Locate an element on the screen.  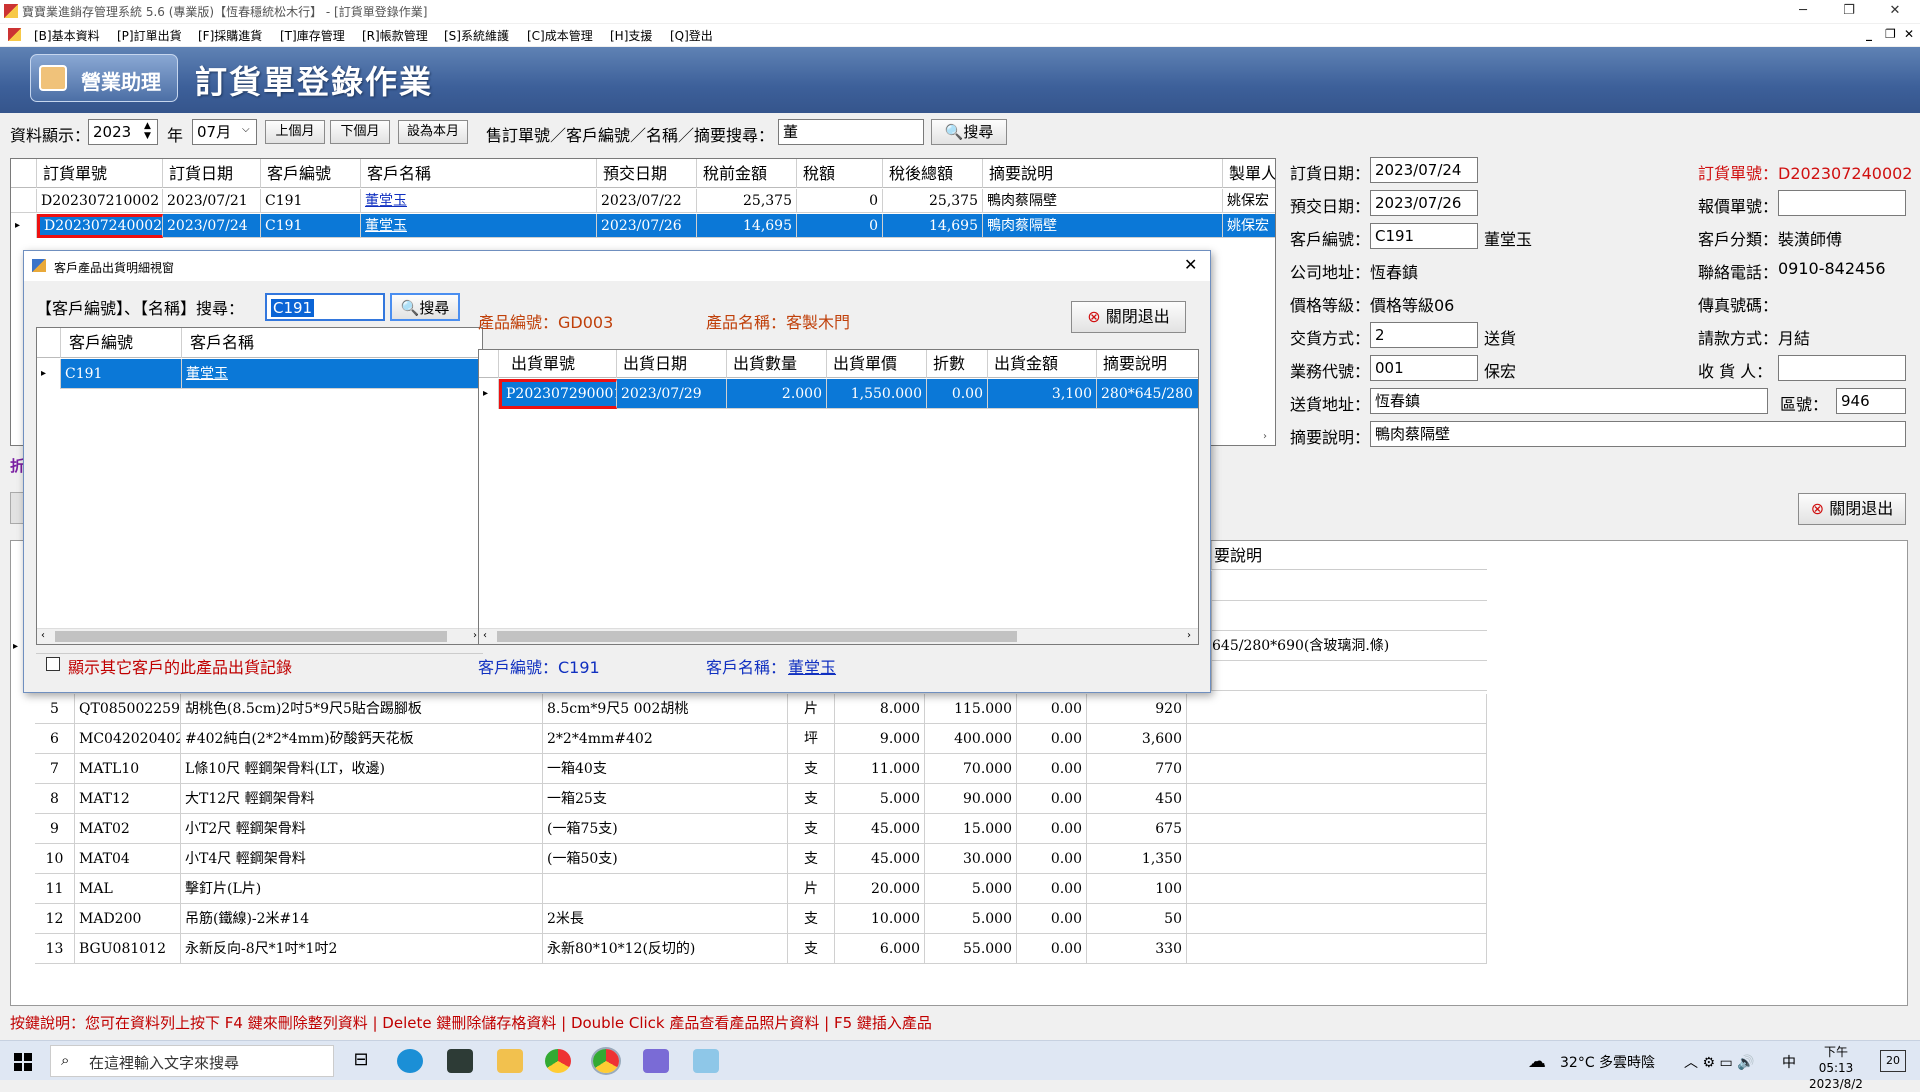
mdi-minimize: _ is located at coordinates (1869, 34).